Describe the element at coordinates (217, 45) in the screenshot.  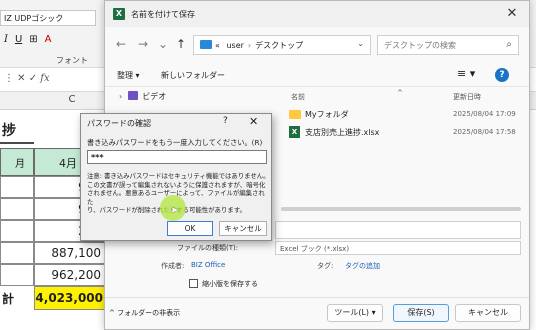
I see `address-prefix: «` at that location.